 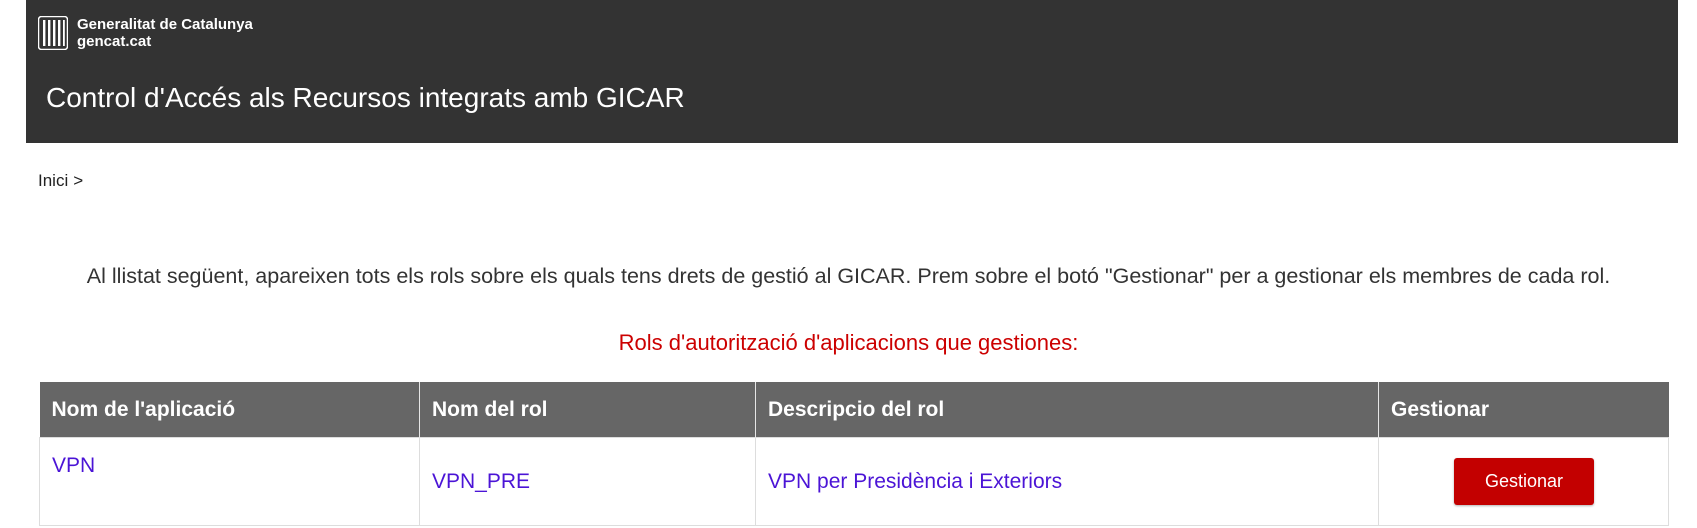 I want to click on manage-cell: Gestionar, so click(x=1523, y=481).